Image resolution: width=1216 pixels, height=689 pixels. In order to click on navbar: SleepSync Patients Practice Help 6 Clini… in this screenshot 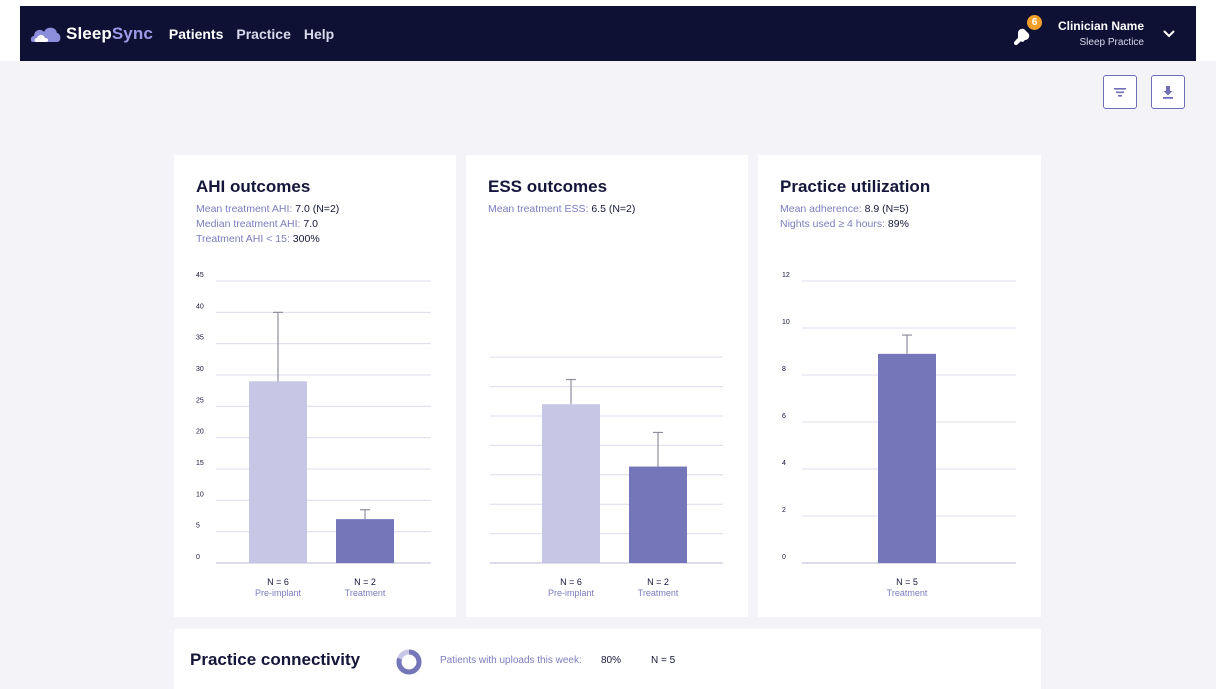, I will do `click(608, 33)`.